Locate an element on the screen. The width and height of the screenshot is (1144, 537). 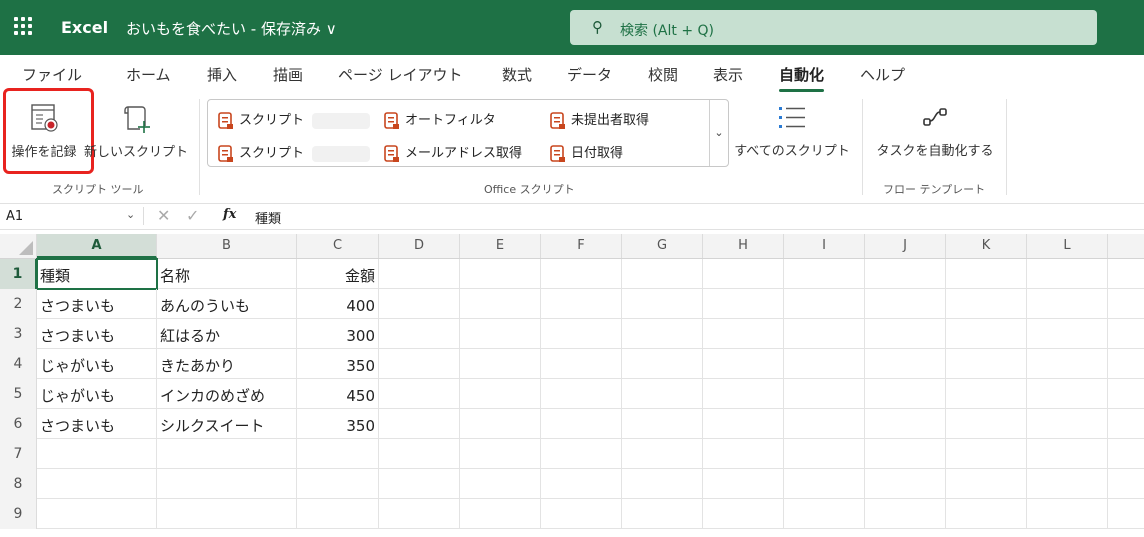
cell-c: 300 is located at coordinates (338, 334).